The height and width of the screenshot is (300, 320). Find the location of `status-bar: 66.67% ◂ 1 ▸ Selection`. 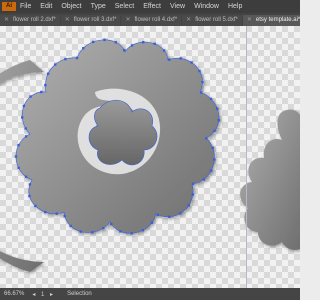

status-bar: 66.67% ◂ 1 ▸ Selection is located at coordinates (150, 294).